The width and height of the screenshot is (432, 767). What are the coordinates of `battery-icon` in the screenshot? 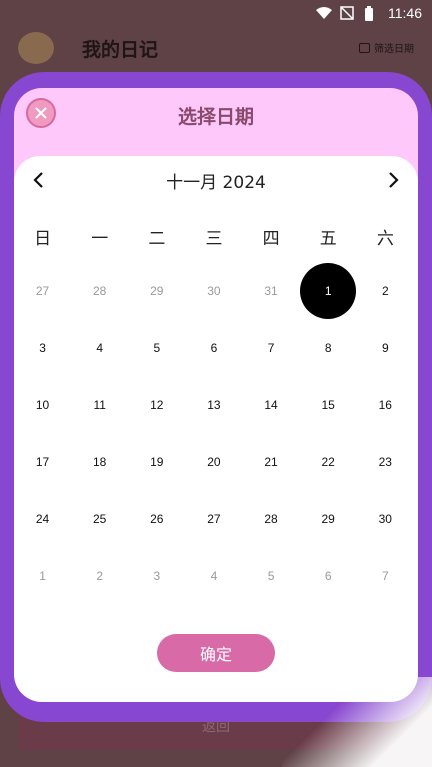 It's located at (372, 13).